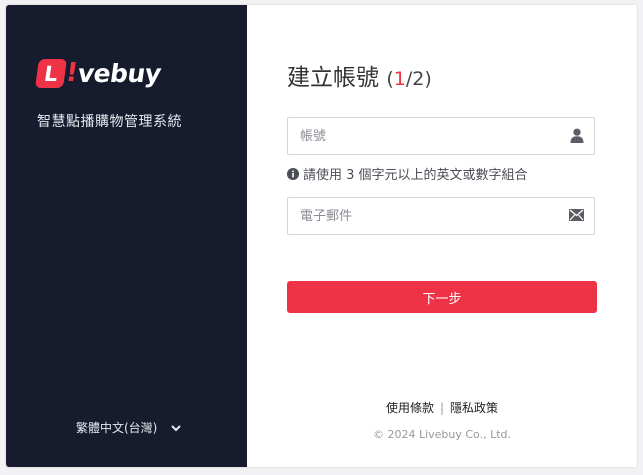 Image resolution: width=643 pixels, height=475 pixels. I want to click on logo-text: vebuy, so click(119, 73).